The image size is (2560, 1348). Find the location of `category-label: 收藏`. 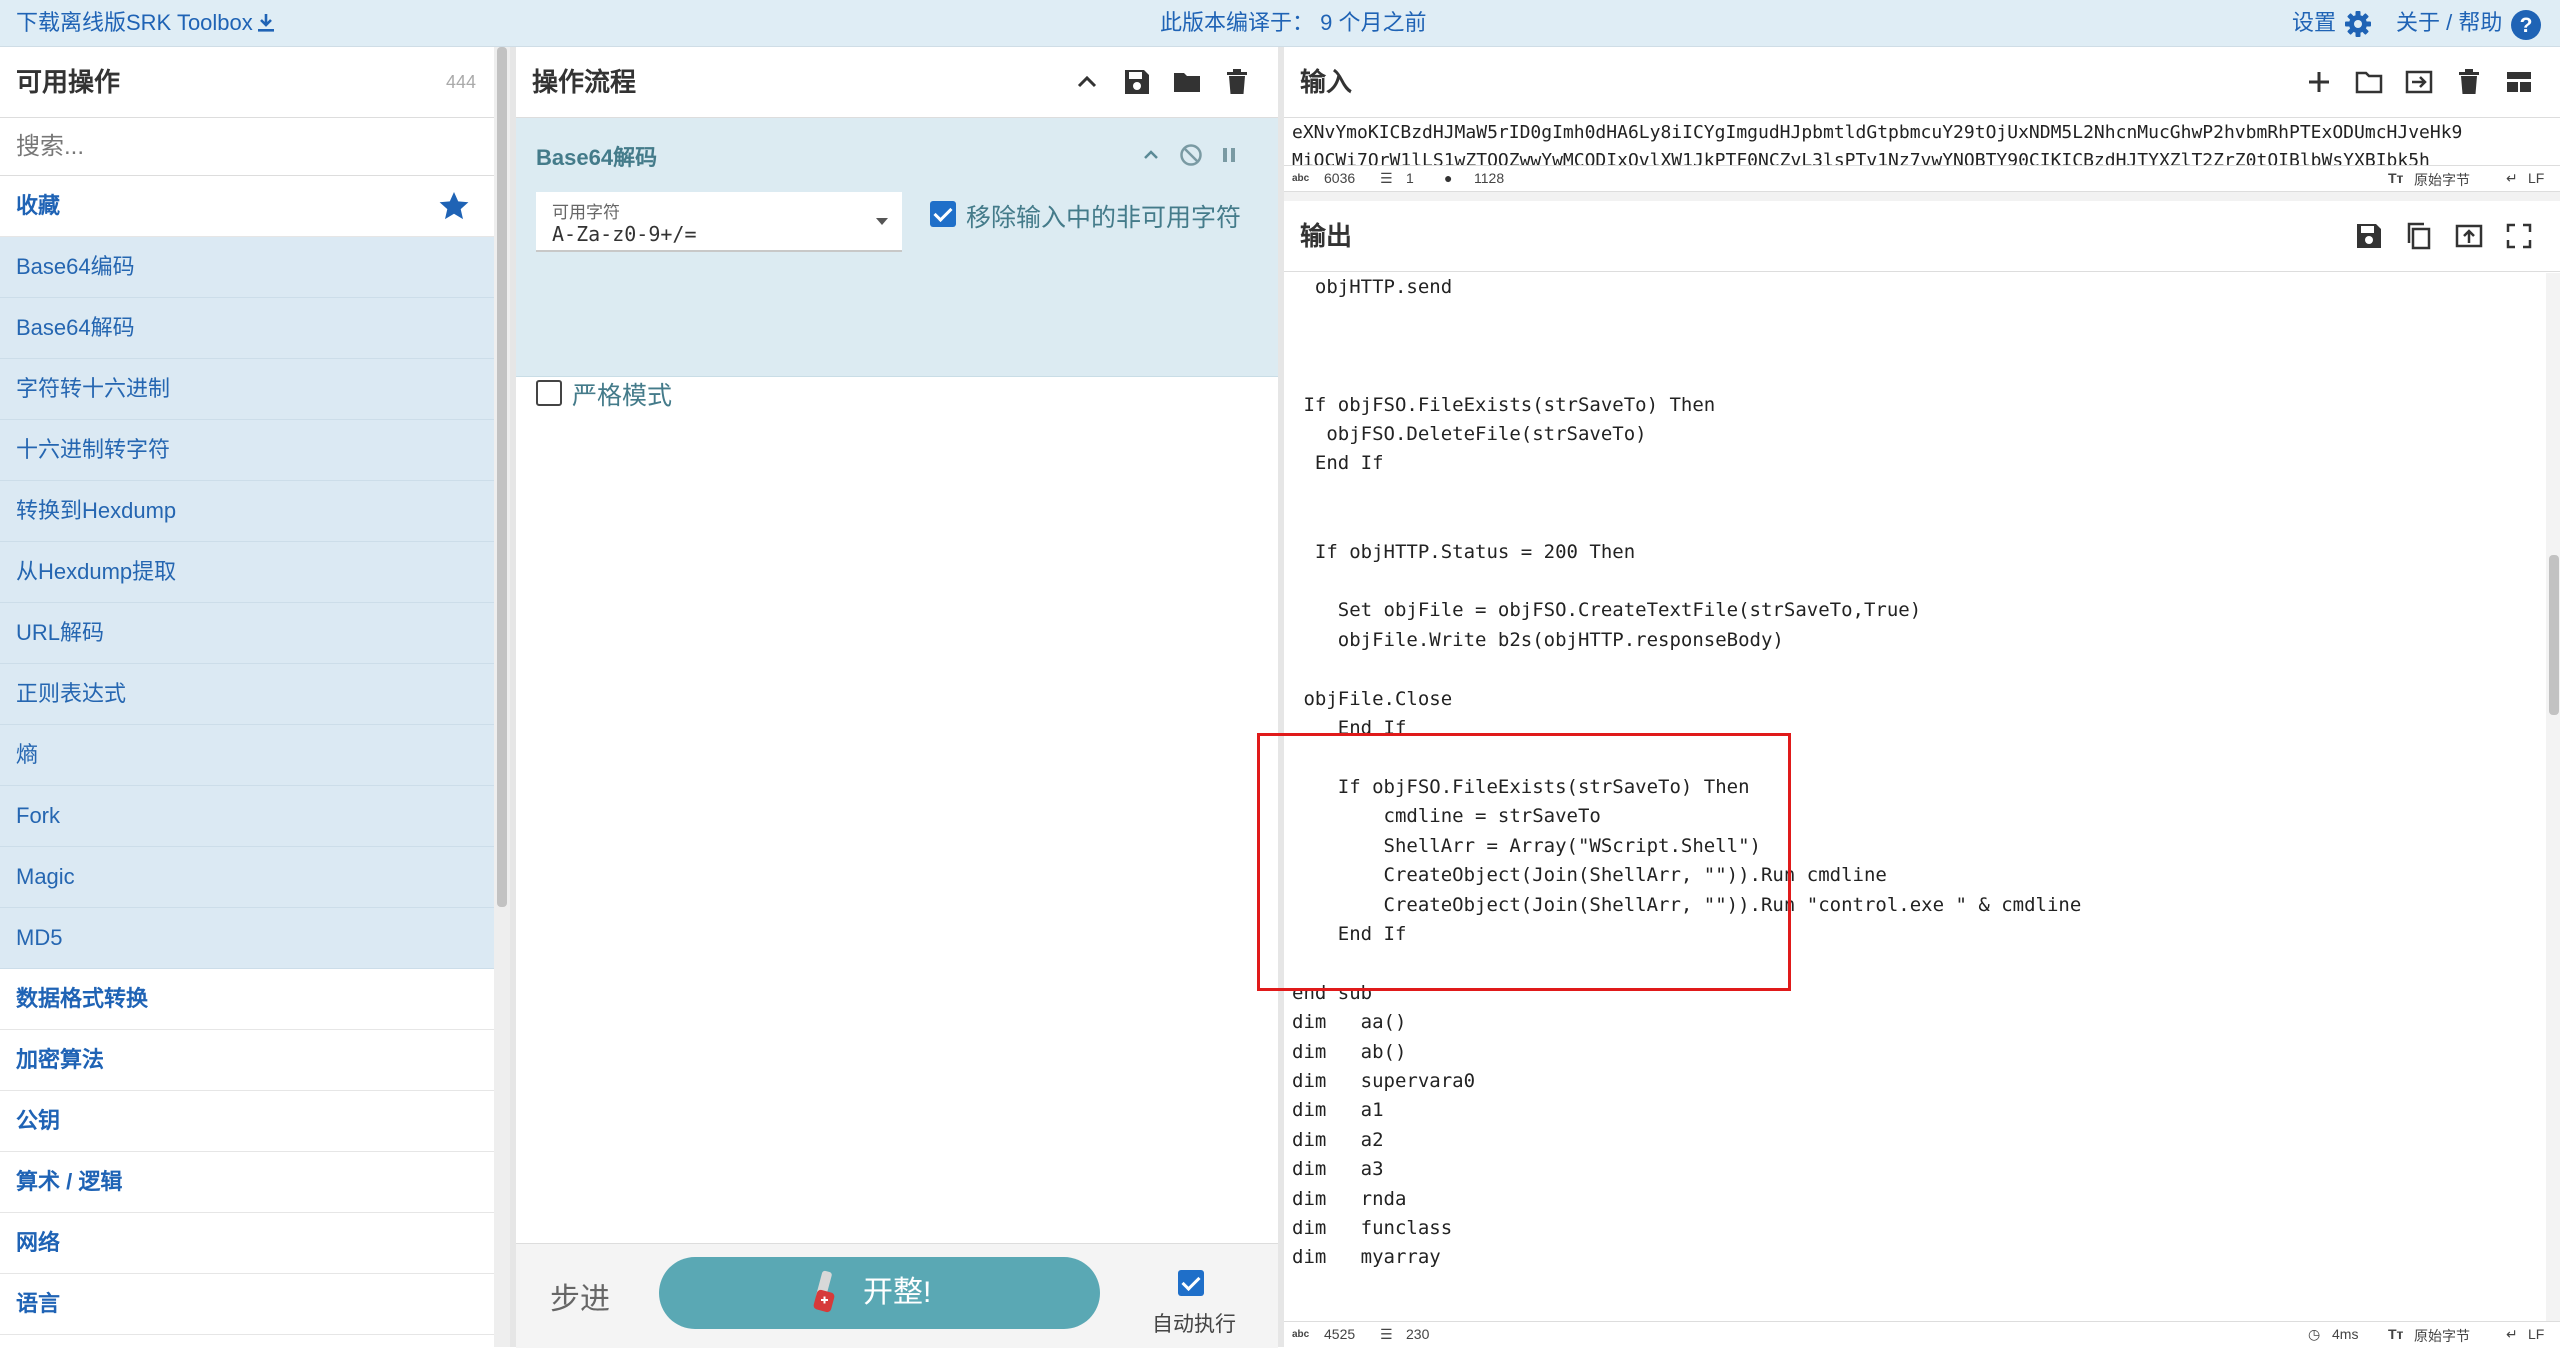

category-label: 收藏 is located at coordinates (38, 205).